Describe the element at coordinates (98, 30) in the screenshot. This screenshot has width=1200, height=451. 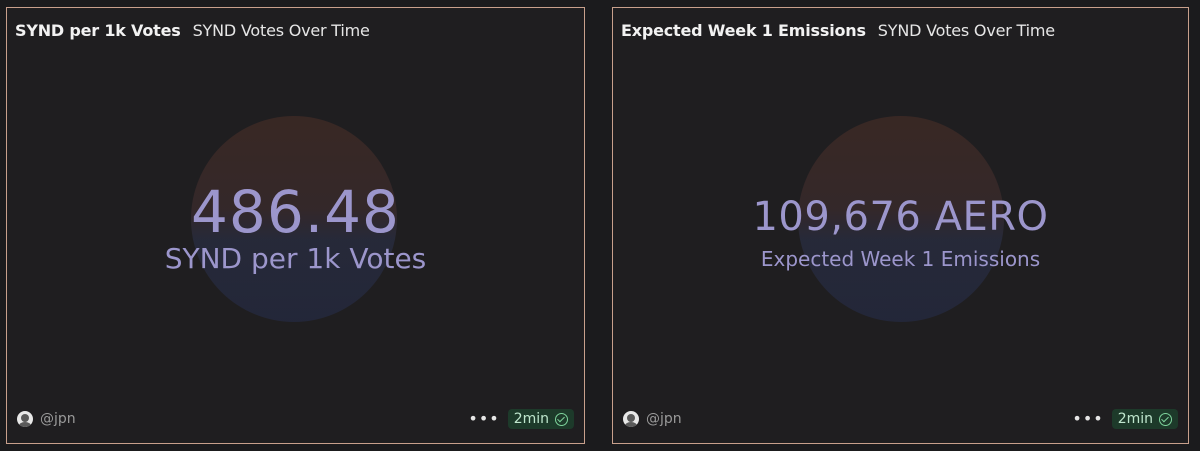
I see `card-title: SYND per 1k Votes` at that location.